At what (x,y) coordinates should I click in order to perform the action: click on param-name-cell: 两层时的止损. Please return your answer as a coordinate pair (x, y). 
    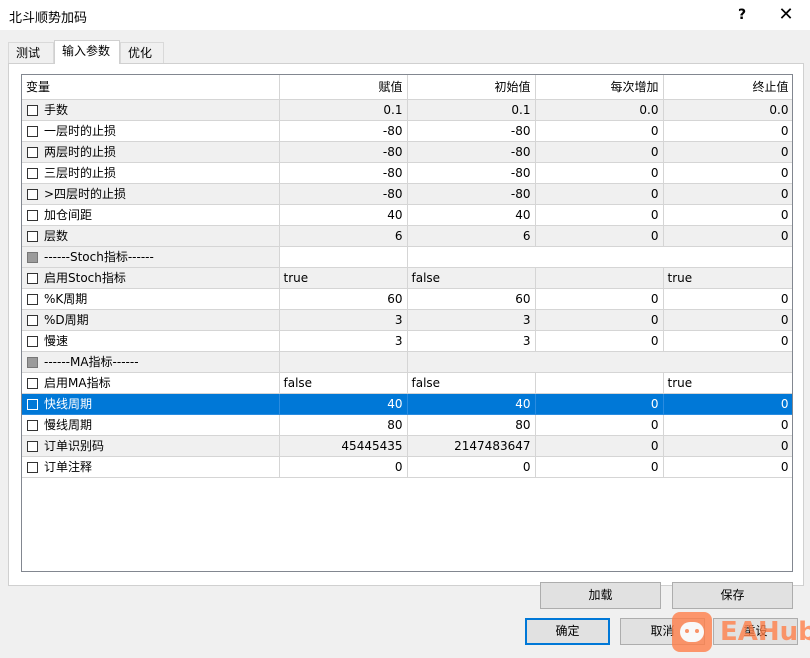
    Looking at the image, I should click on (151, 152).